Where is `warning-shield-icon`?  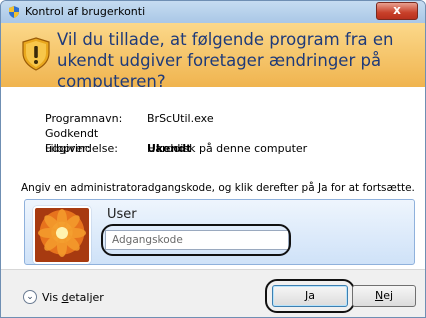
warning-shield-icon is located at coordinates (36, 54).